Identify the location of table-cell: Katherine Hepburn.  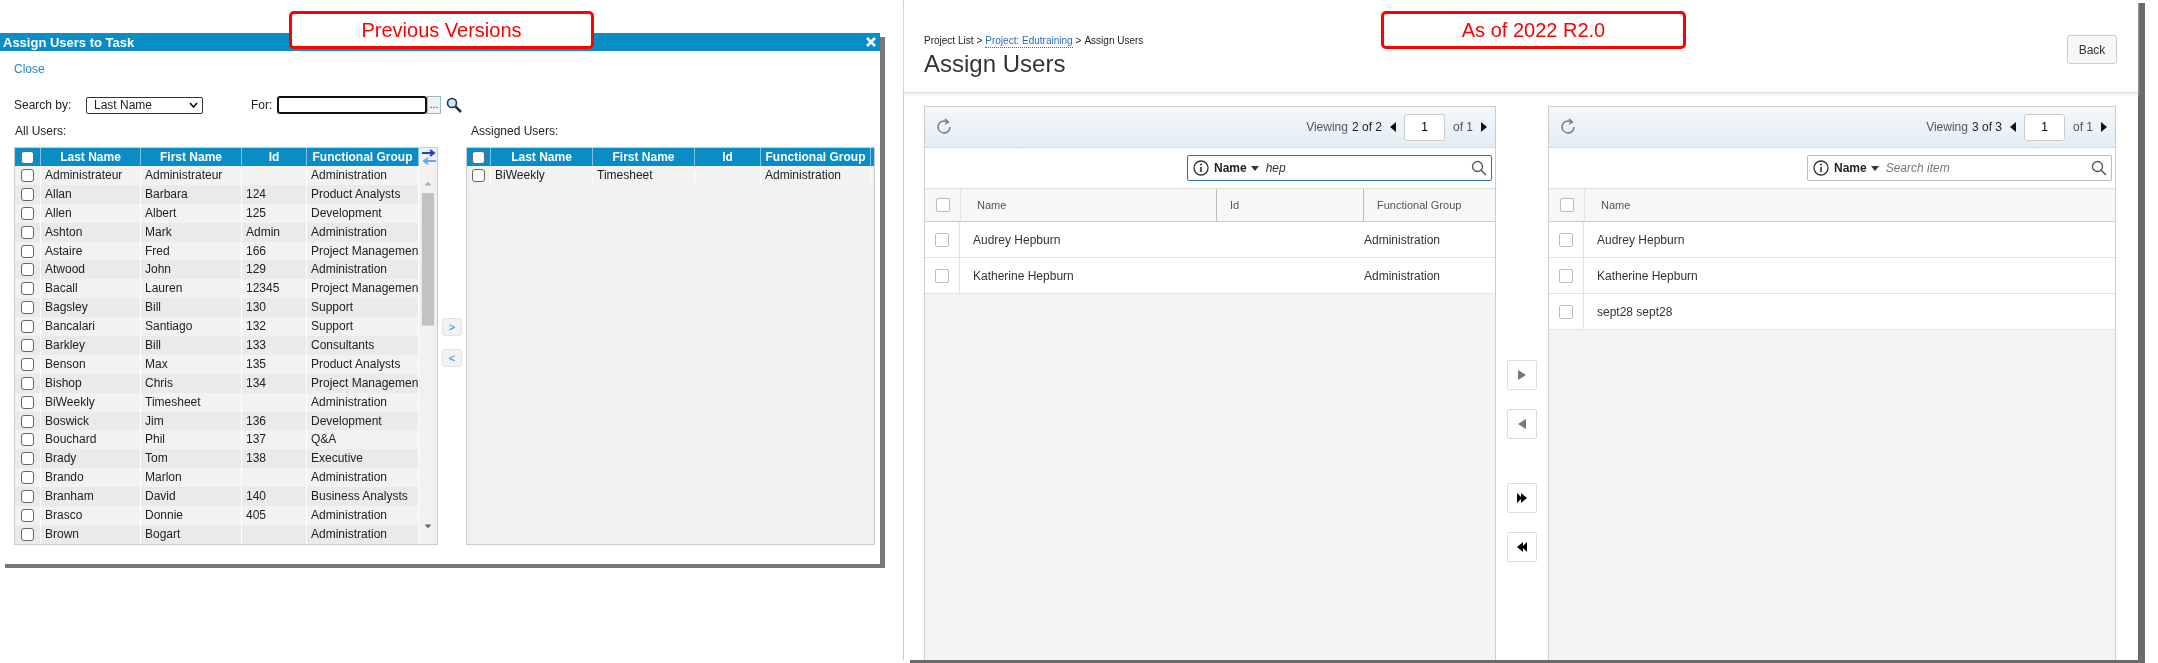
(1647, 275).